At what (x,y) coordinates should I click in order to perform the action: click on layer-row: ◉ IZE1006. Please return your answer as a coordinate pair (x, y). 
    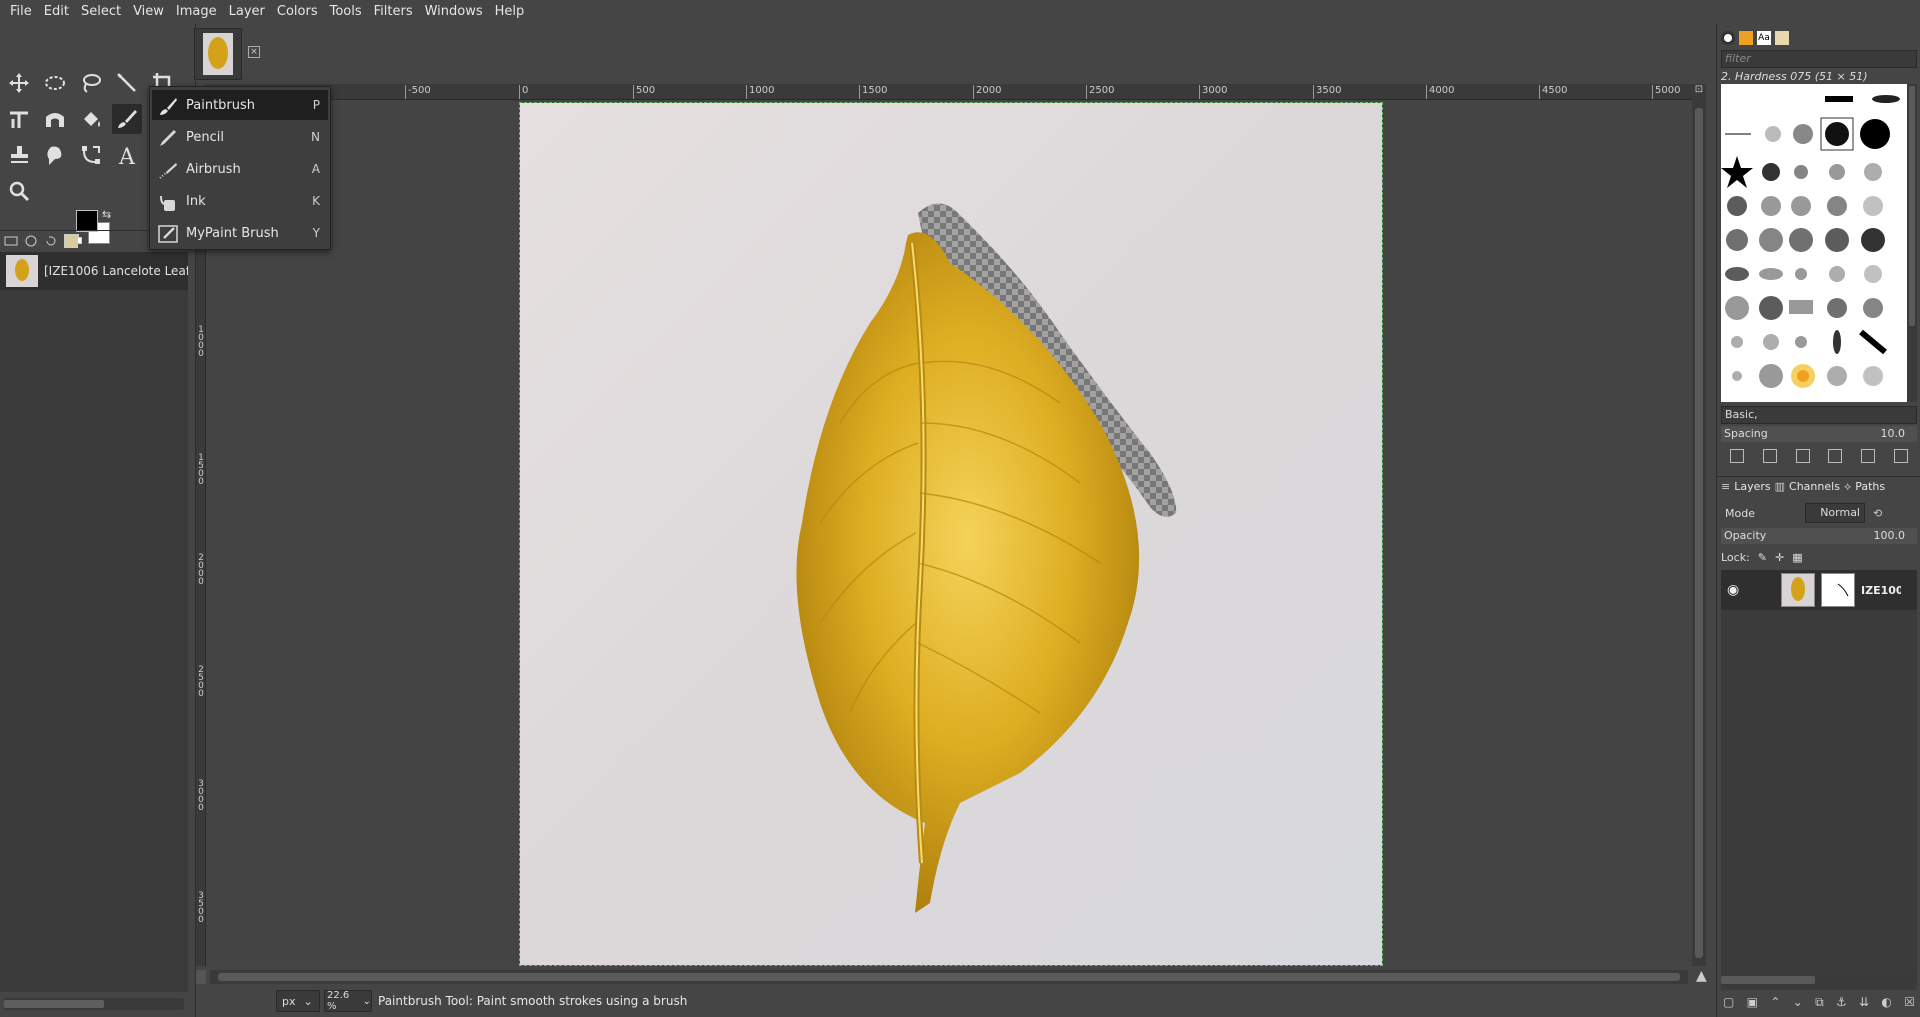
    Looking at the image, I should click on (1819, 590).